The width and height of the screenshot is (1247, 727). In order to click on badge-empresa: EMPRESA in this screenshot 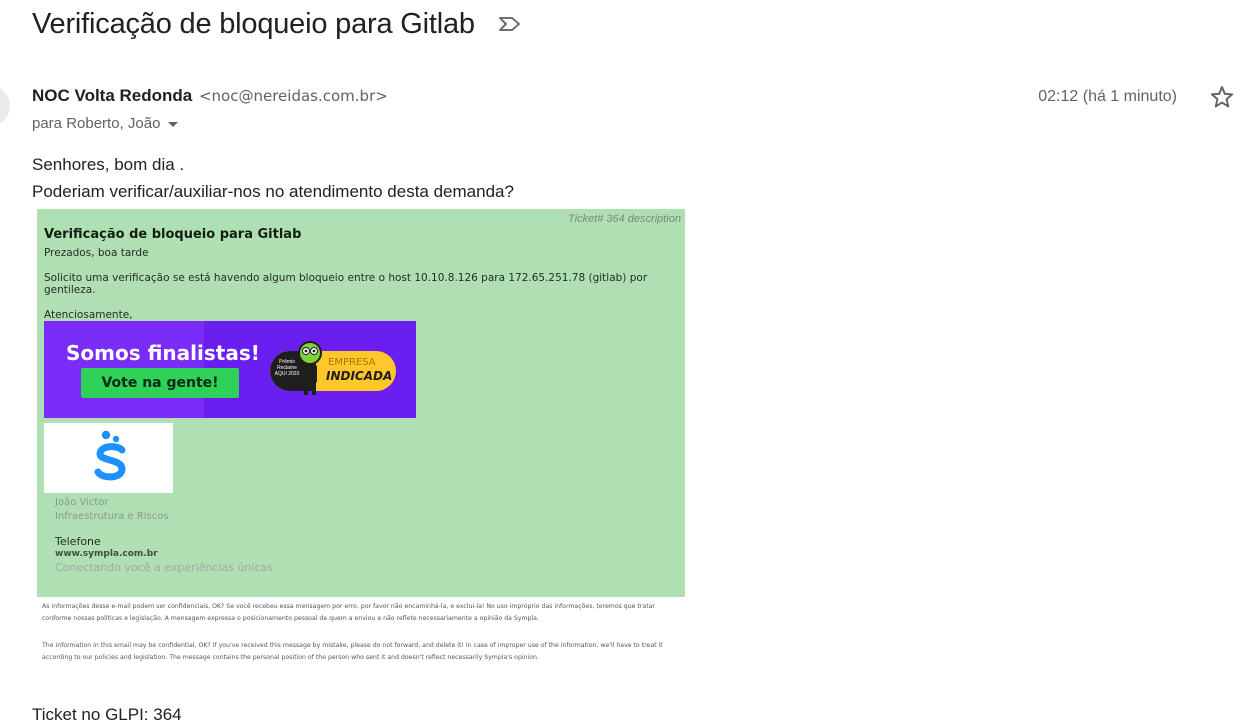, I will do `click(352, 362)`.